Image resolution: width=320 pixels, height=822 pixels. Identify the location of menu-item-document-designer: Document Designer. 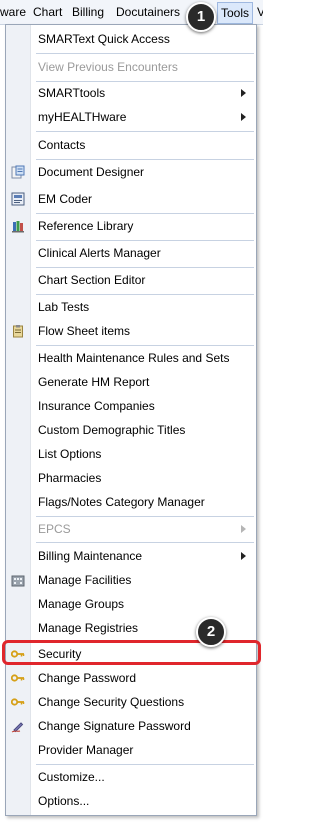
(131, 172).